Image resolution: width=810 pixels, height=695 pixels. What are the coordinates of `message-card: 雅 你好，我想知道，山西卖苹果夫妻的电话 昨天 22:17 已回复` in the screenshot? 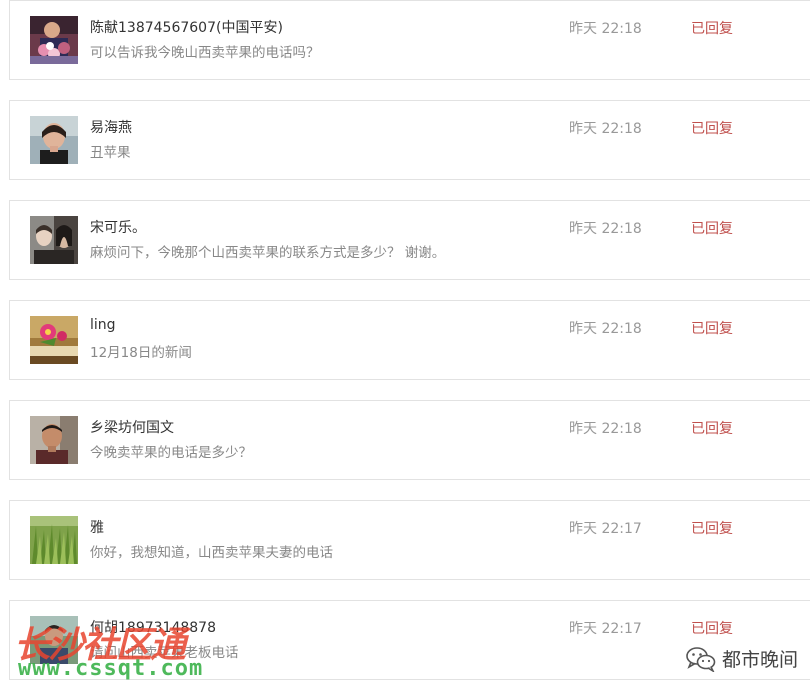 It's located at (409, 540).